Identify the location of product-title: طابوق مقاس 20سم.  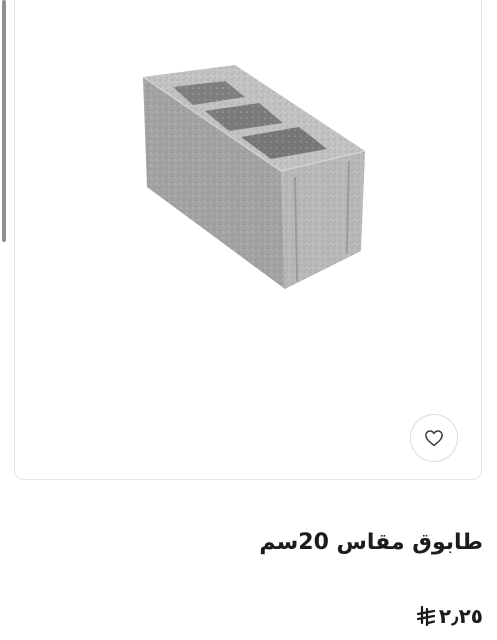
(371, 542).